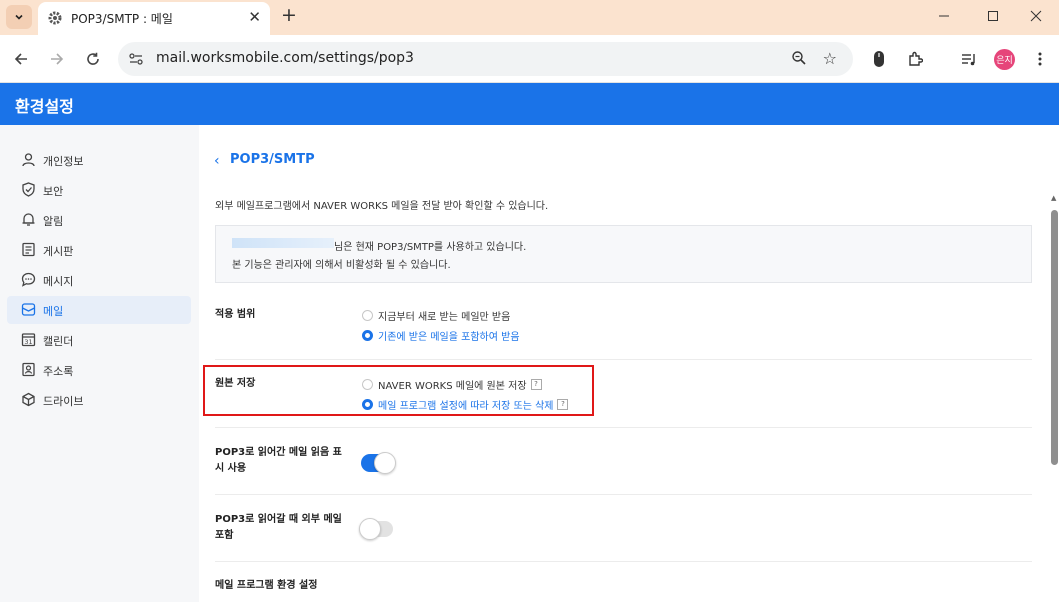 This screenshot has width=1059, height=602. Describe the element at coordinates (99, 370) in the screenshot. I see `sidebar-item-contacts: 주소록` at that location.